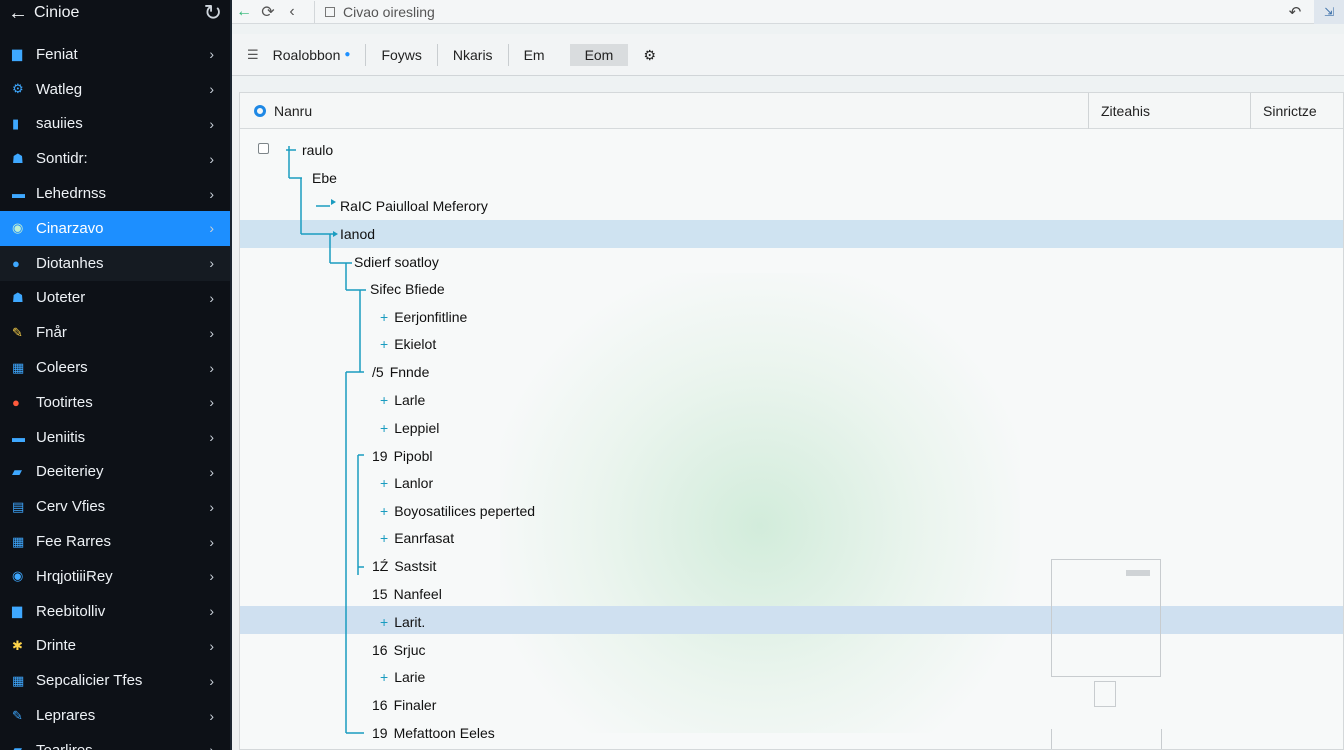 The width and height of the screenshot is (1344, 750). What do you see at coordinates (115, 193) in the screenshot?
I see `sidebar-item: ▬ Lehedrnss ›` at bounding box center [115, 193].